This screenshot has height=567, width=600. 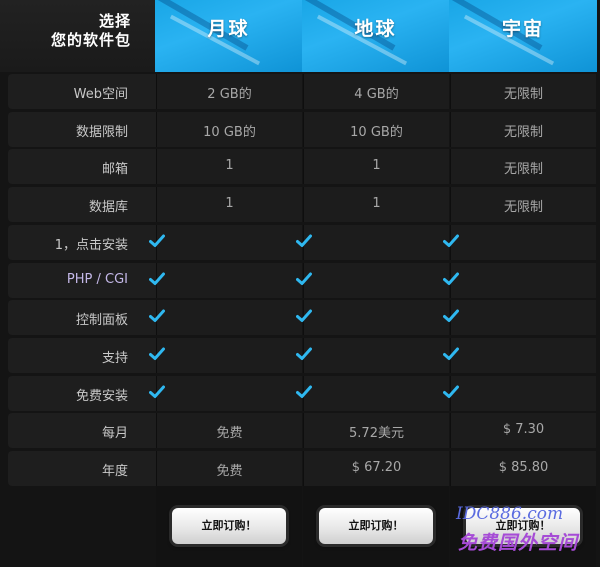 I want to click on row-value: 2 GB的, so click(x=229, y=94).